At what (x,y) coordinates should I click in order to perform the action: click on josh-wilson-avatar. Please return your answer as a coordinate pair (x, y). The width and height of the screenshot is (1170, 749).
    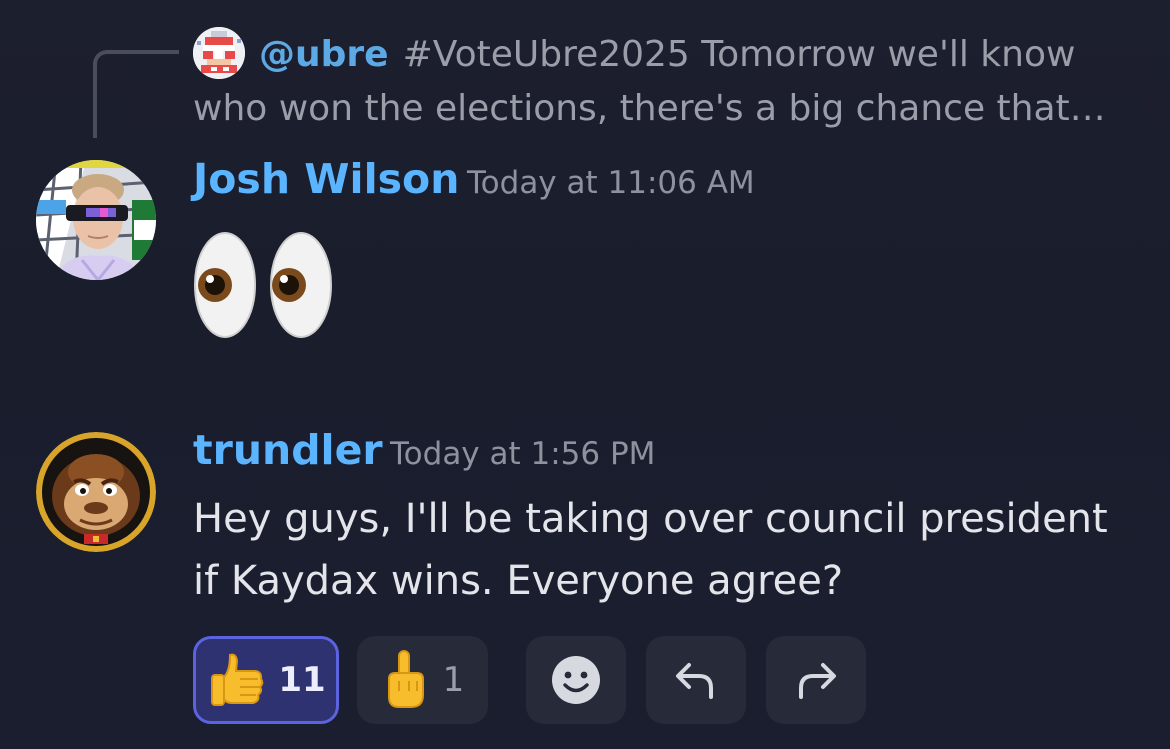
    Looking at the image, I should click on (96, 220).